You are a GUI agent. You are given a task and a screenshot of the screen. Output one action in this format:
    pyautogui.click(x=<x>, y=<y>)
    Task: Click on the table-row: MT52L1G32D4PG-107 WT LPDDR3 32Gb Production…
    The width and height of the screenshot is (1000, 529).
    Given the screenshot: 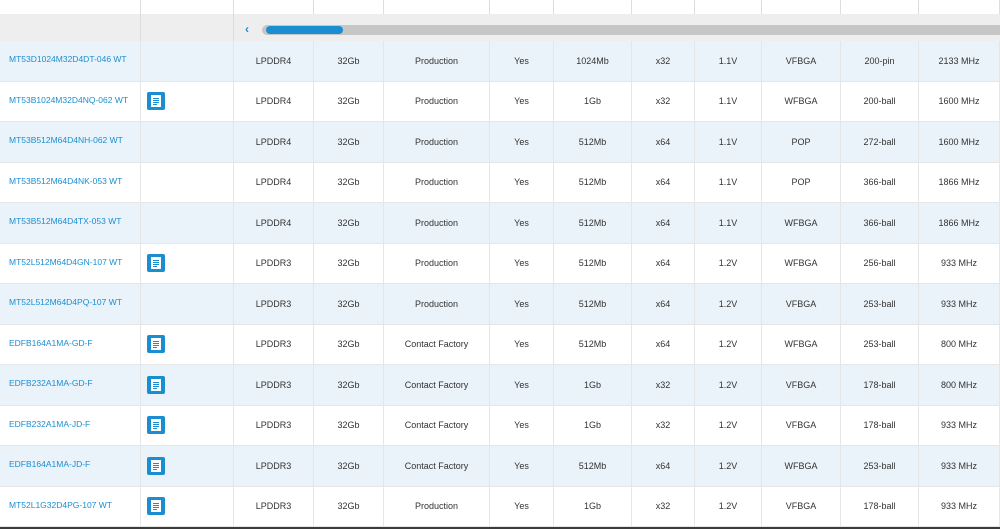 What is the action you would take?
    pyautogui.click(x=500, y=506)
    